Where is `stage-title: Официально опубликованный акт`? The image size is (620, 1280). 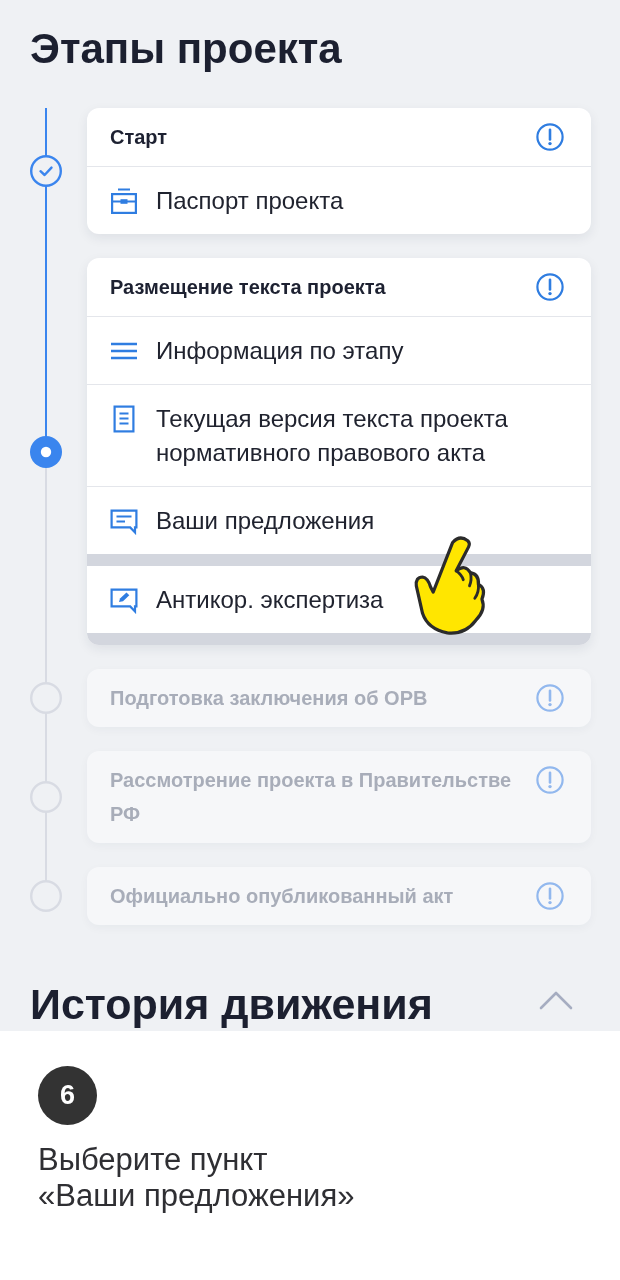 stage-title: Официально опубликованный акт is located at coordinates (282, 896).